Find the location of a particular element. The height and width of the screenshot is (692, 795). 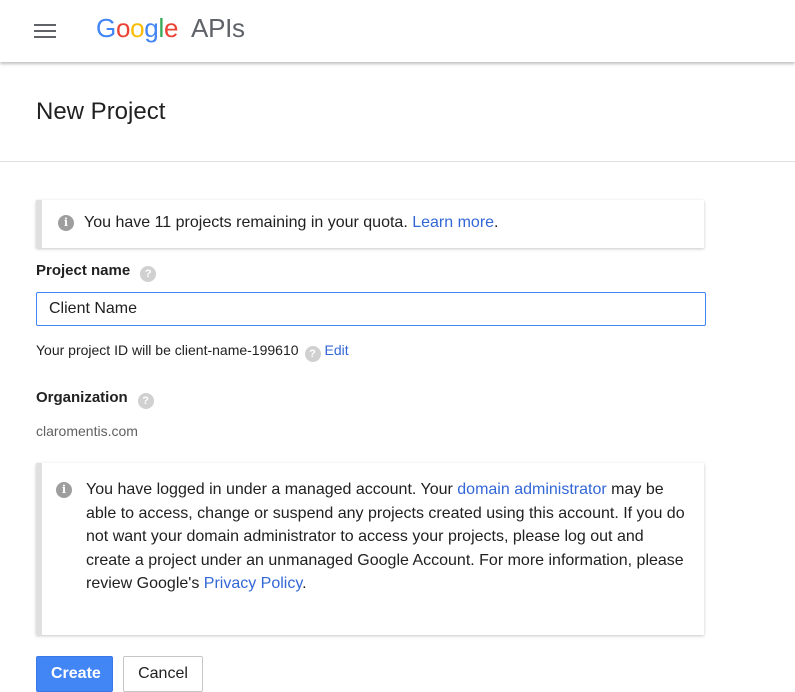

project-name-input is located at coordinates (371, 309).